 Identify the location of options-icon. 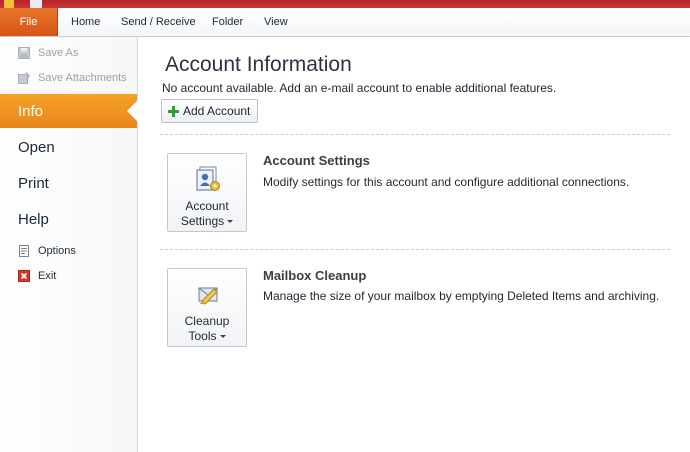
(24, 251).